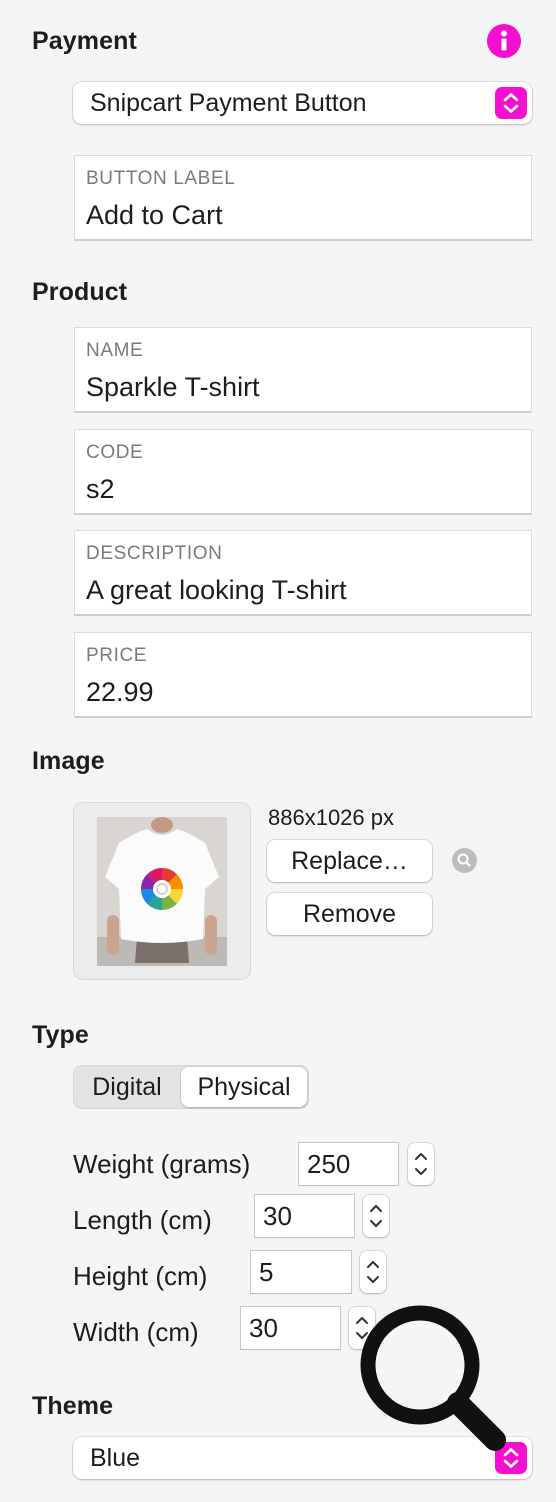  I want to click on length-label: Length (cm), so click(142, 1220).